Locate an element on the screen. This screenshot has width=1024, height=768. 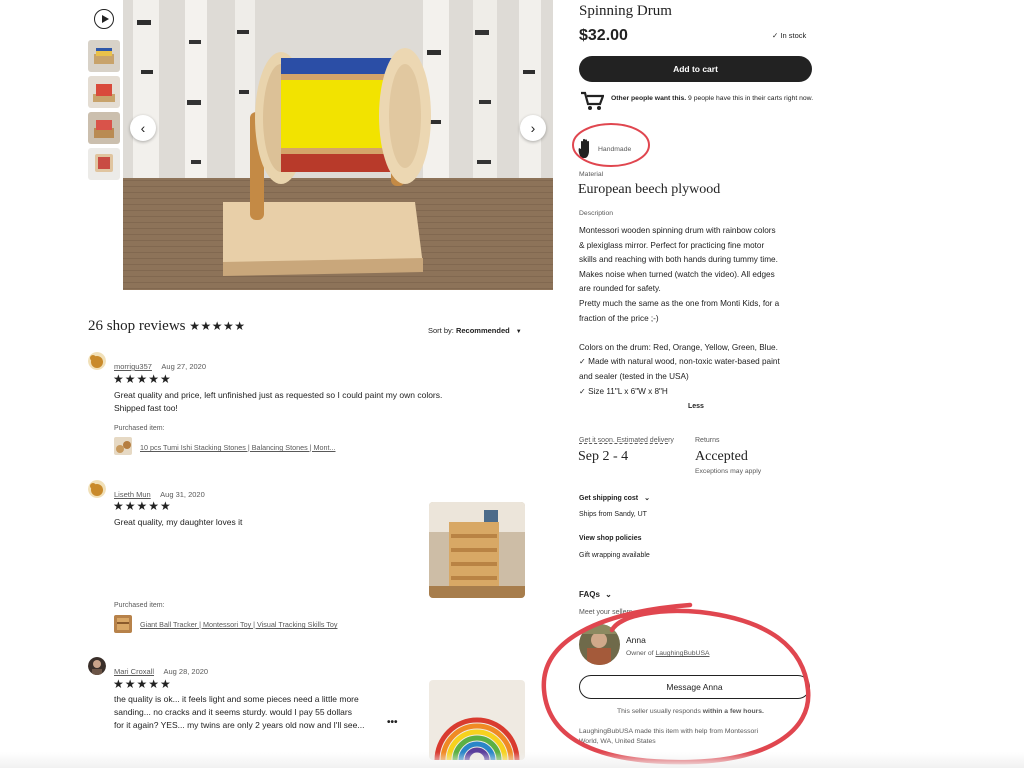
handmade-label: Handmade is located at coordinates (615, 149).